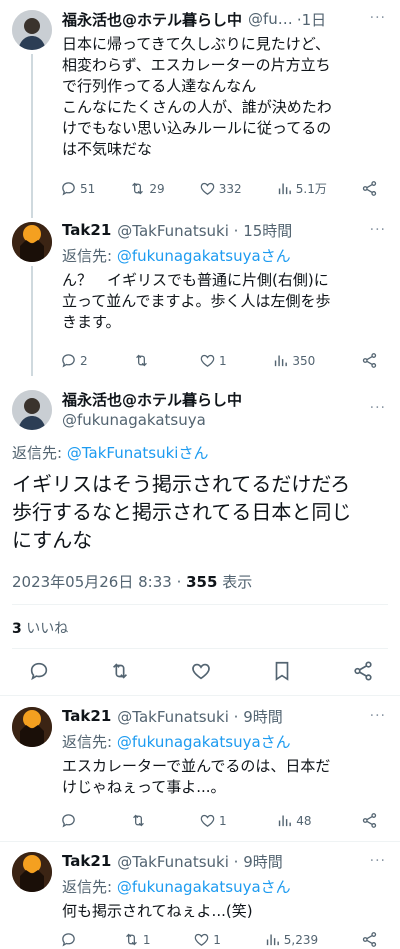 The image size is (400, 949). I want to click on tweet-actions: 2 1 350, so click(219, 360).